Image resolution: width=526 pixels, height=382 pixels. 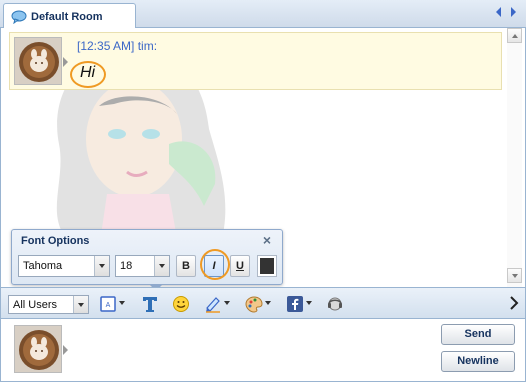 I want to click on font-options-panel: Font Options × Tahoma 18 B I U, so click(x=147, y=260).